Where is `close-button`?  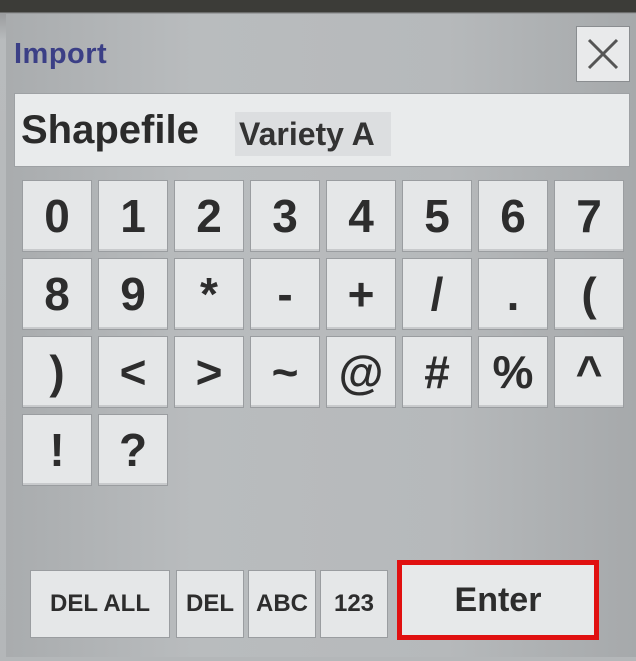
close-button is located at coordinates (603, 54).